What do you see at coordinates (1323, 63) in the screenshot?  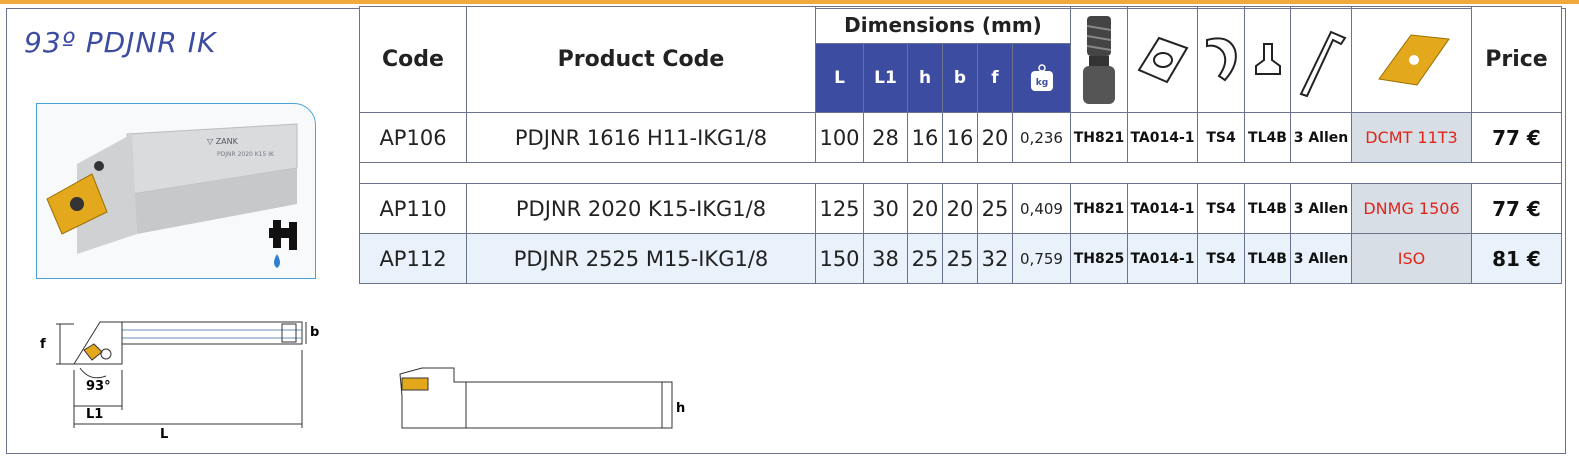 I see `allen-key-icon` at bounding box center [1323, 63].